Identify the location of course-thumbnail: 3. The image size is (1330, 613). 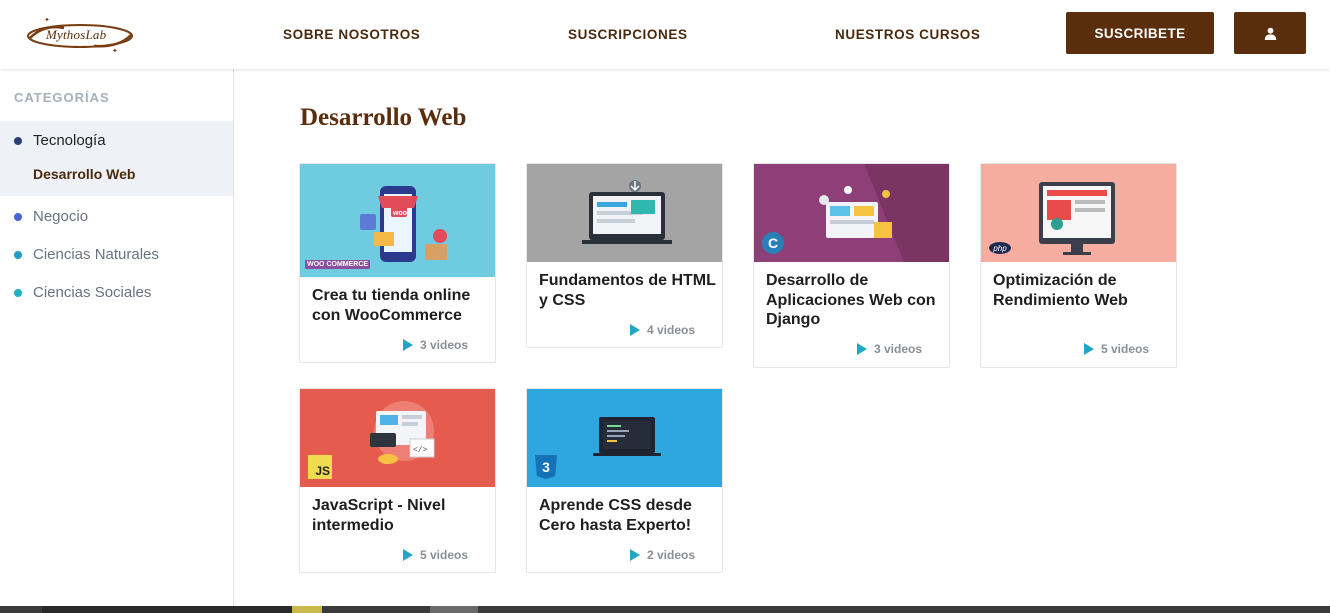
(624, 438).